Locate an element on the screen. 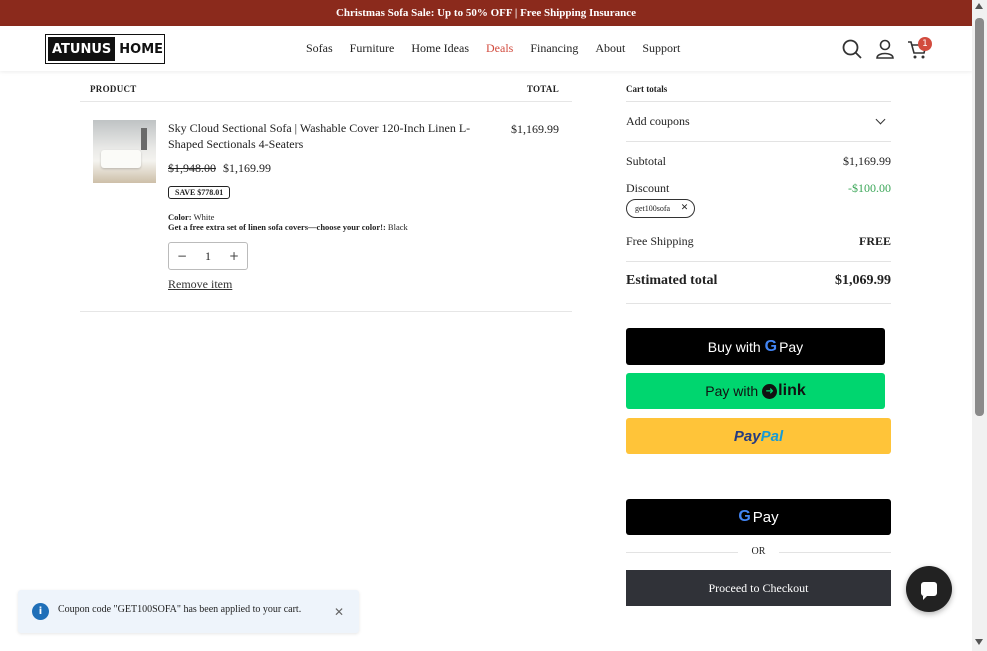 The image size is (987, 651). scroll-up-arrow-icon is located at coordinates (979, 6).